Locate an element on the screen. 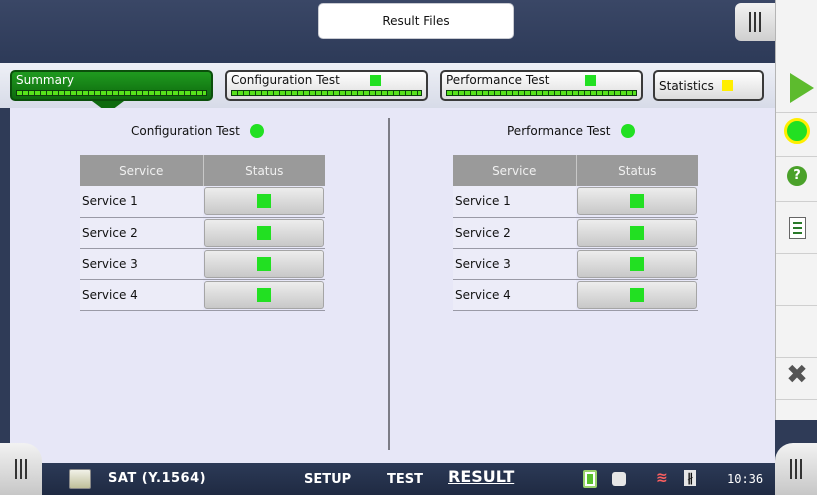  tab-performance-test: Performance Test is located at coordinates (541, 85).